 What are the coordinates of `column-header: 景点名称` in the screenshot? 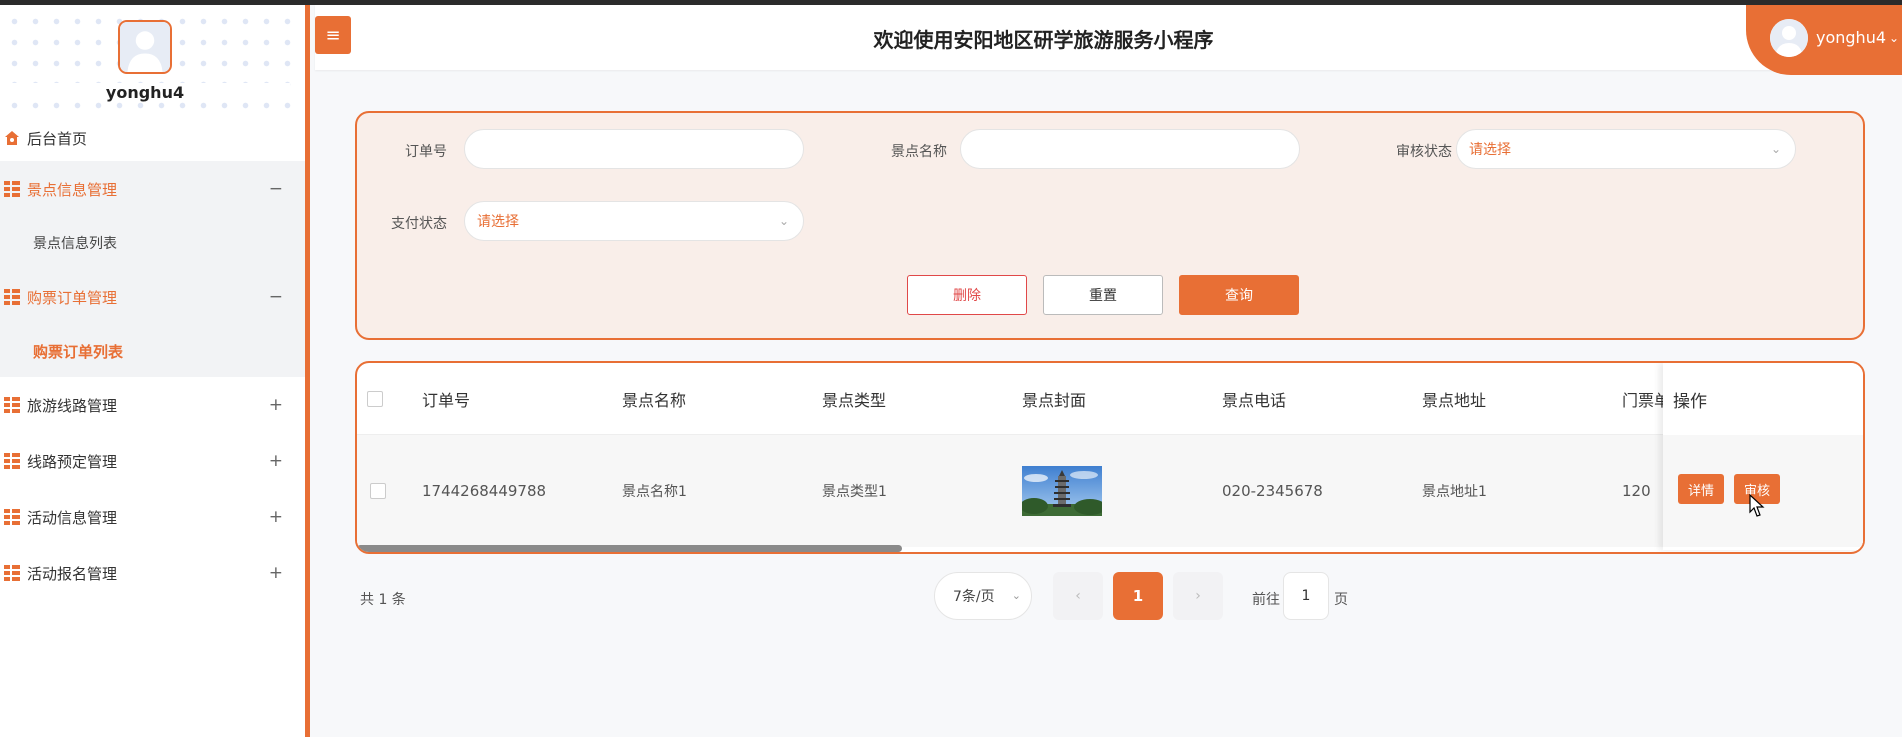 It's located at (654, 398).